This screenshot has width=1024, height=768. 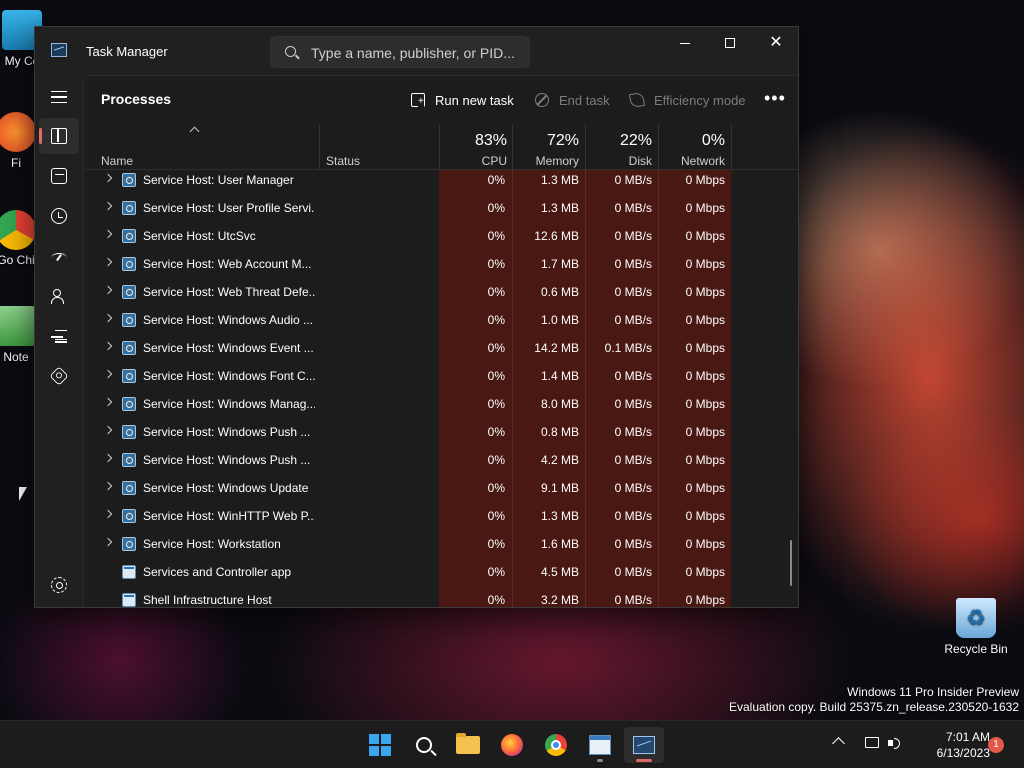 I want to click on taskbar: 7:01 AM 6/13/2023 1, so click(x=512, y=744).